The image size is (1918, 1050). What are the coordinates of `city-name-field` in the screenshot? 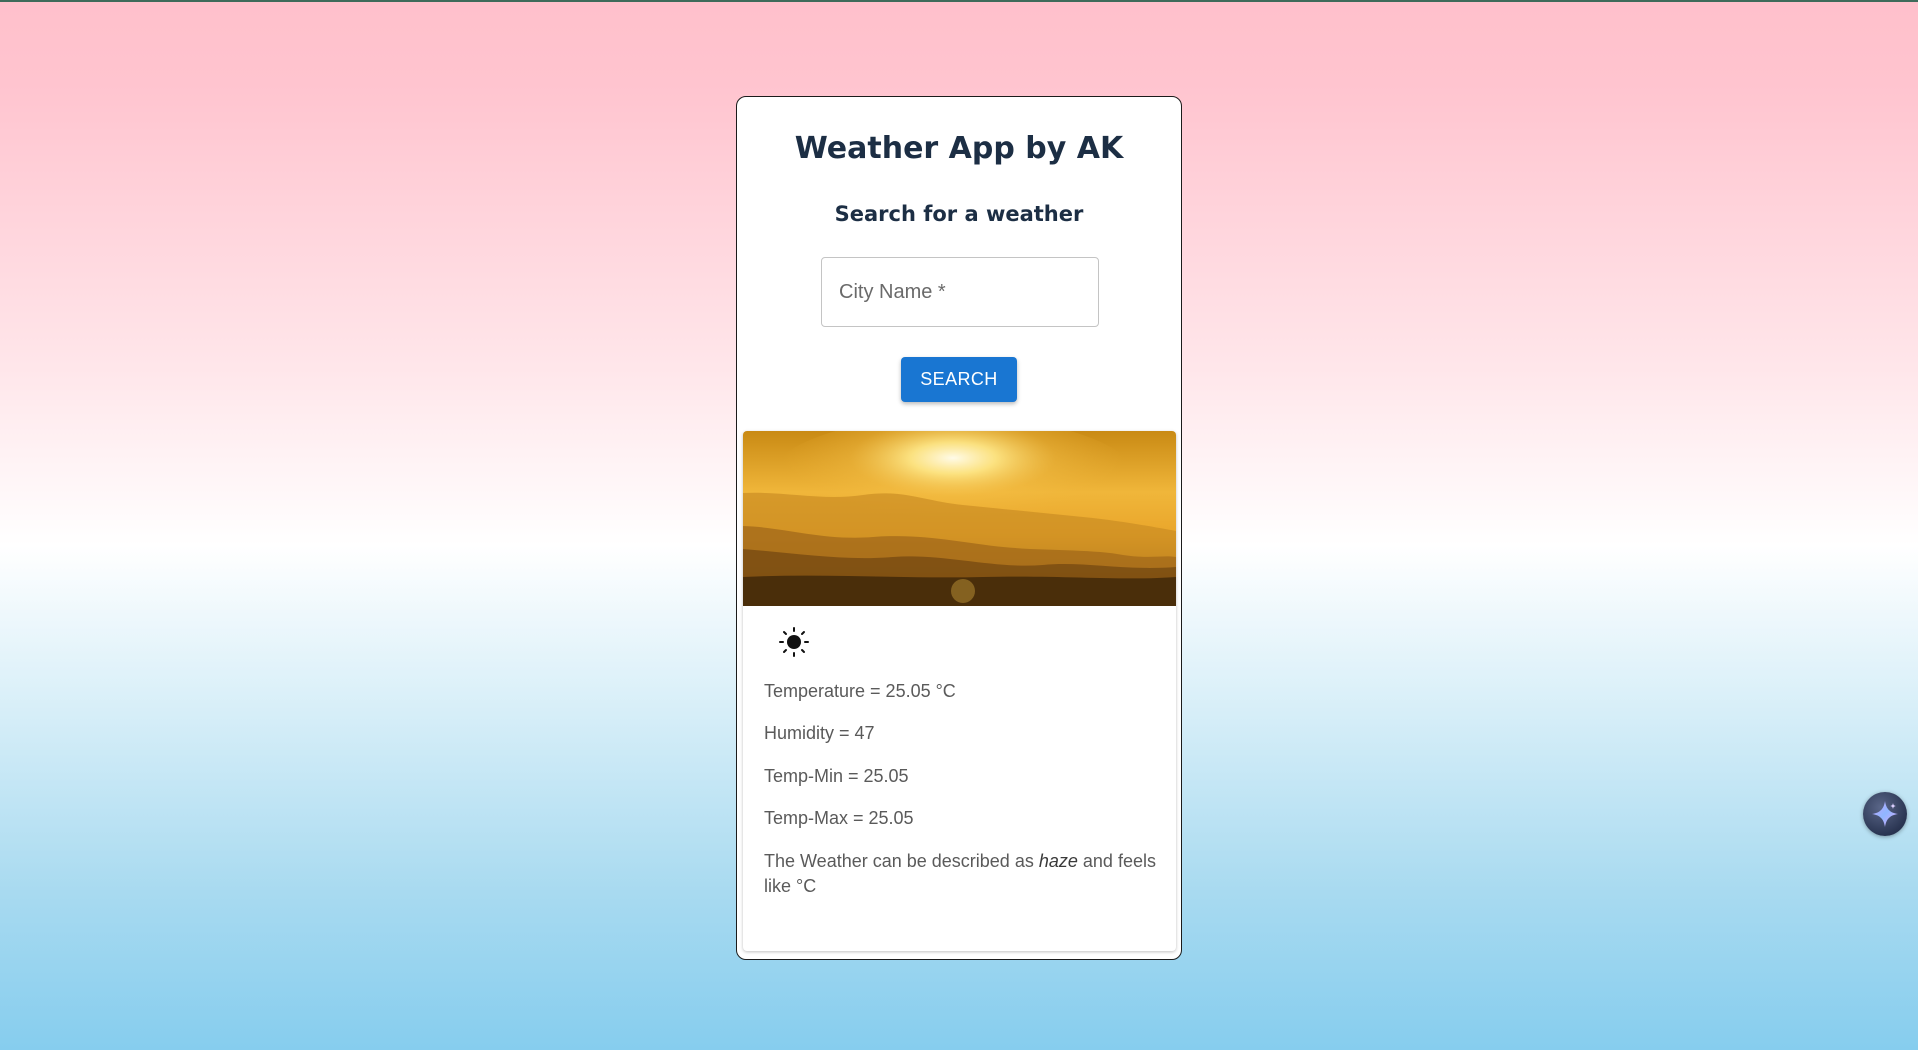 It's located at (960, 292).